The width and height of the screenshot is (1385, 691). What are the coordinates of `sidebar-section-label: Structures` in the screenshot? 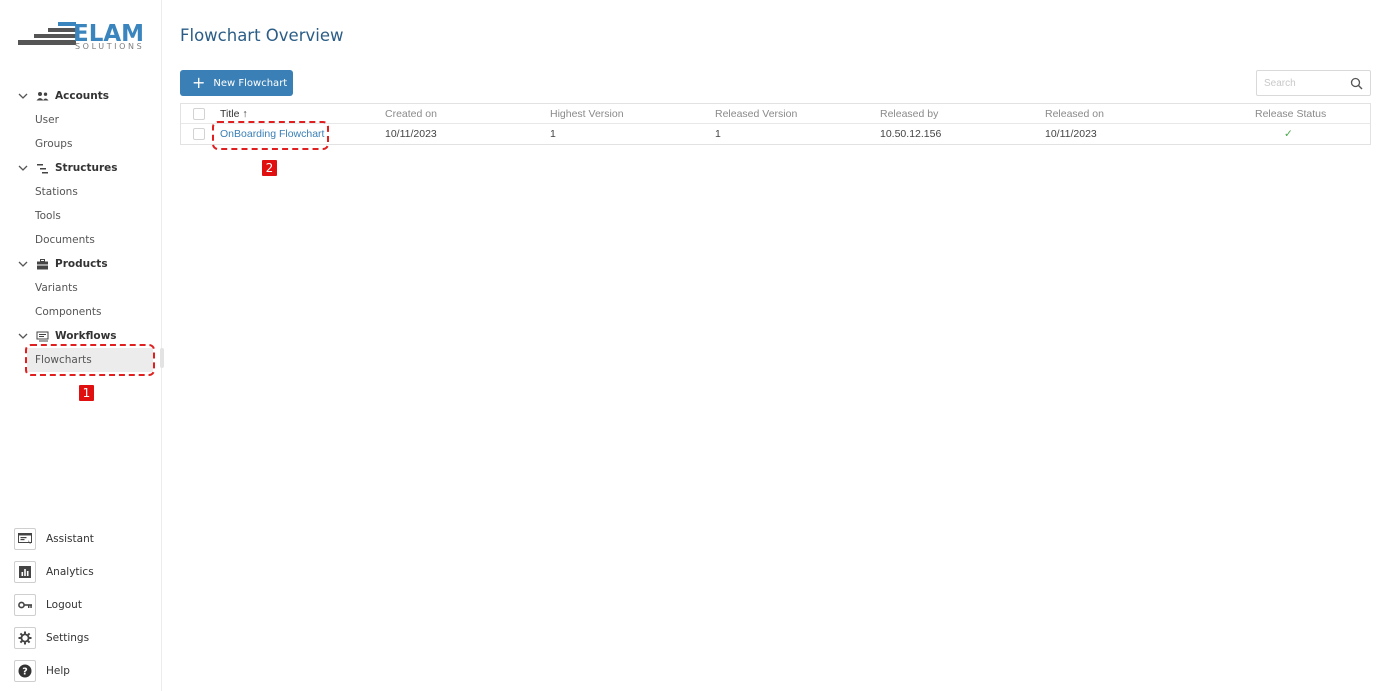 It's located at (86, 168).